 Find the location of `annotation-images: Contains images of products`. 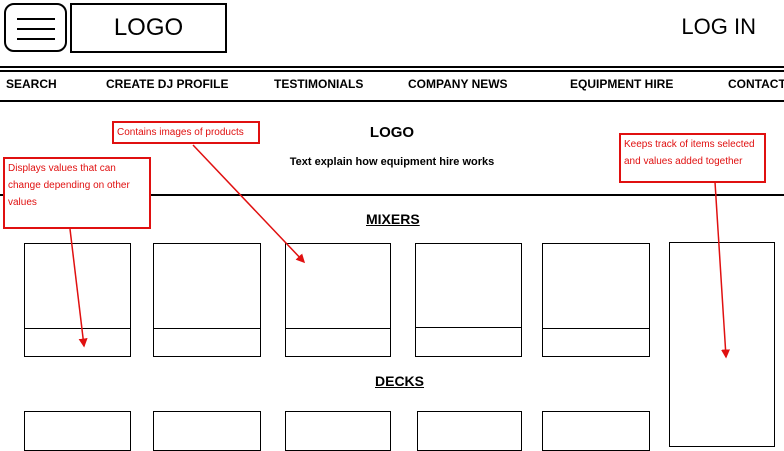

annotation-images: Contains images of products is located at coordinates (186, 132).